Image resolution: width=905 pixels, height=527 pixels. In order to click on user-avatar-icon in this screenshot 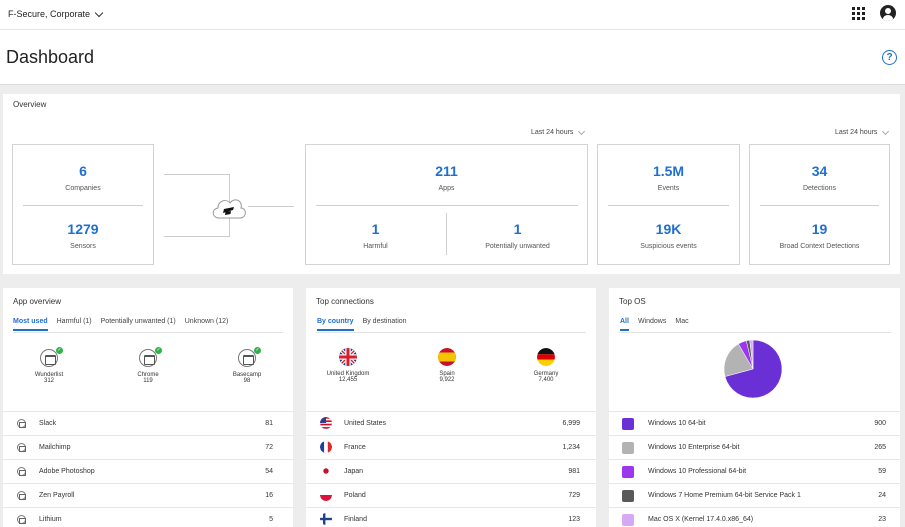, I will do `click(888, 13)`.